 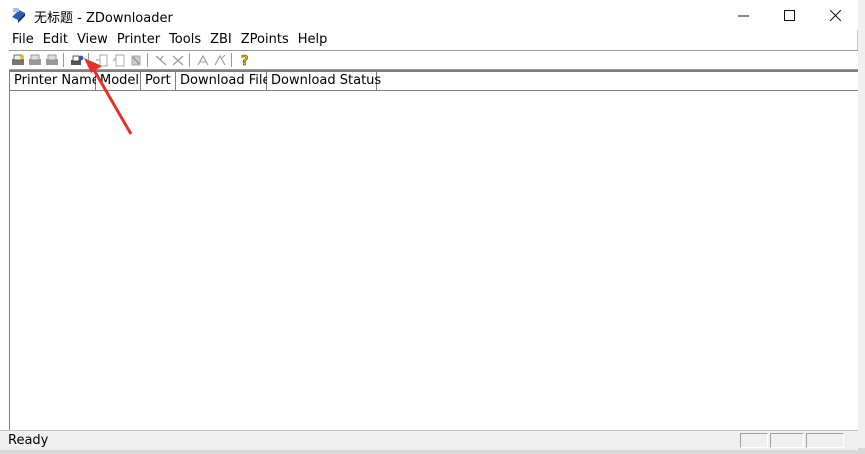 I want to click on close-icon, so click(x=835, y=15).